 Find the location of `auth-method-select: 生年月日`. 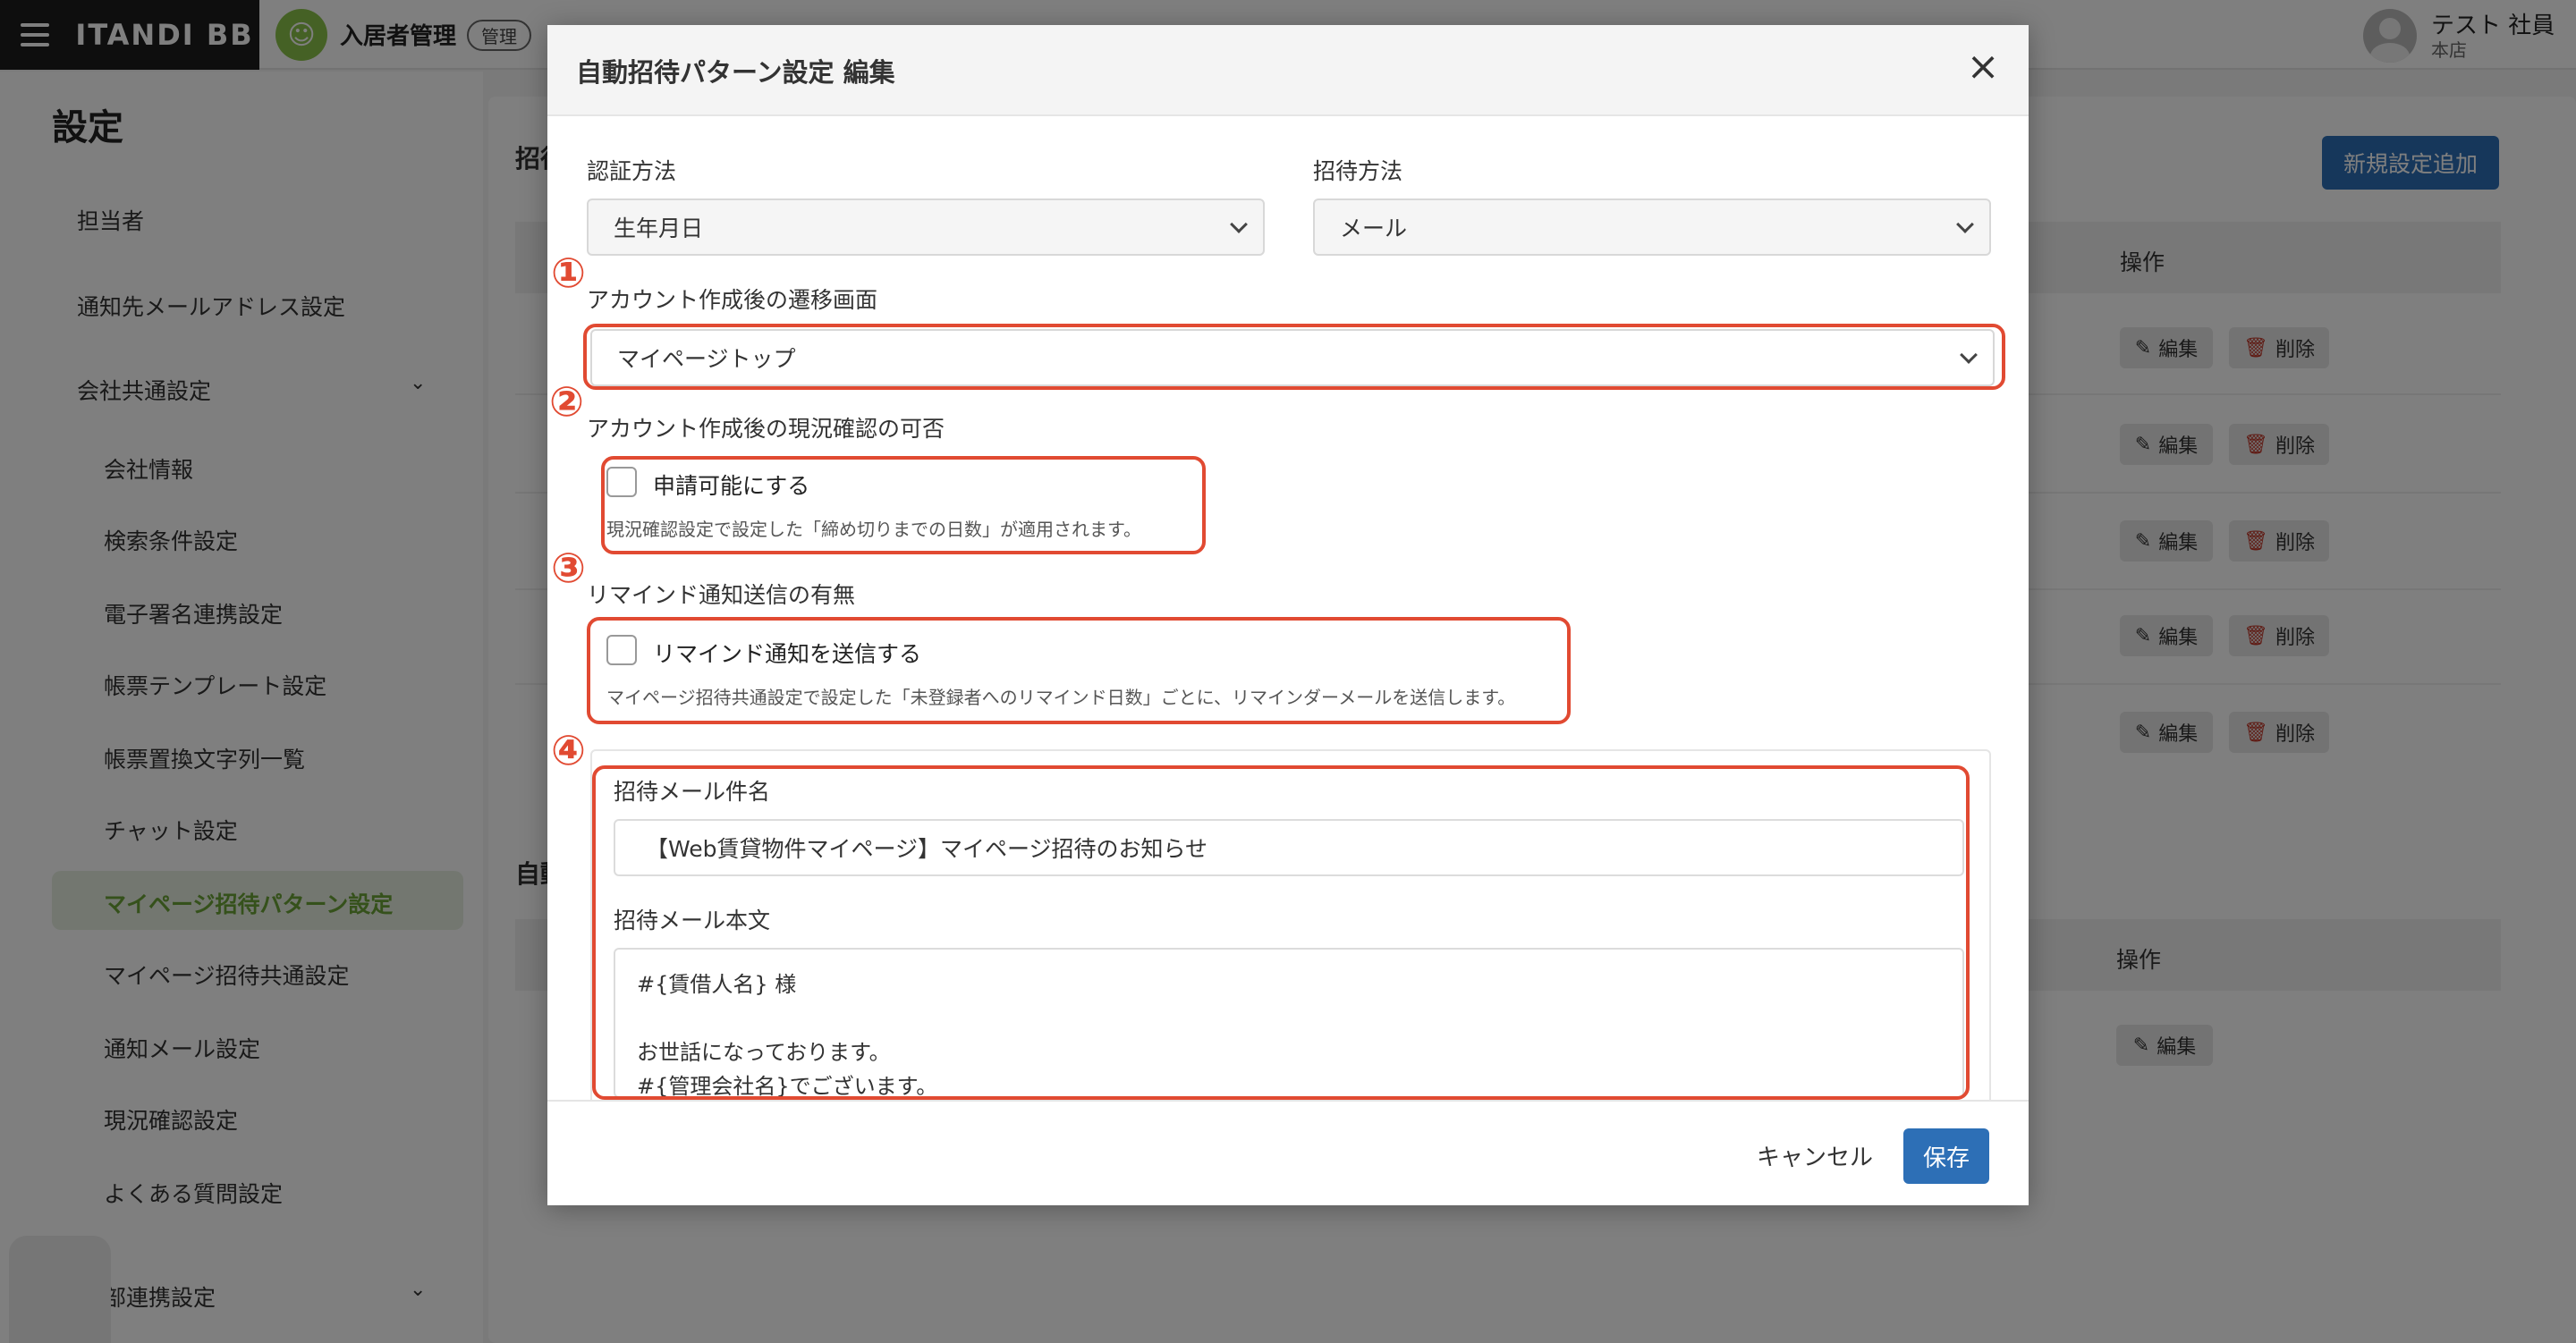

auth-method-select: 生年月日 is located at coordinates (926, 227).